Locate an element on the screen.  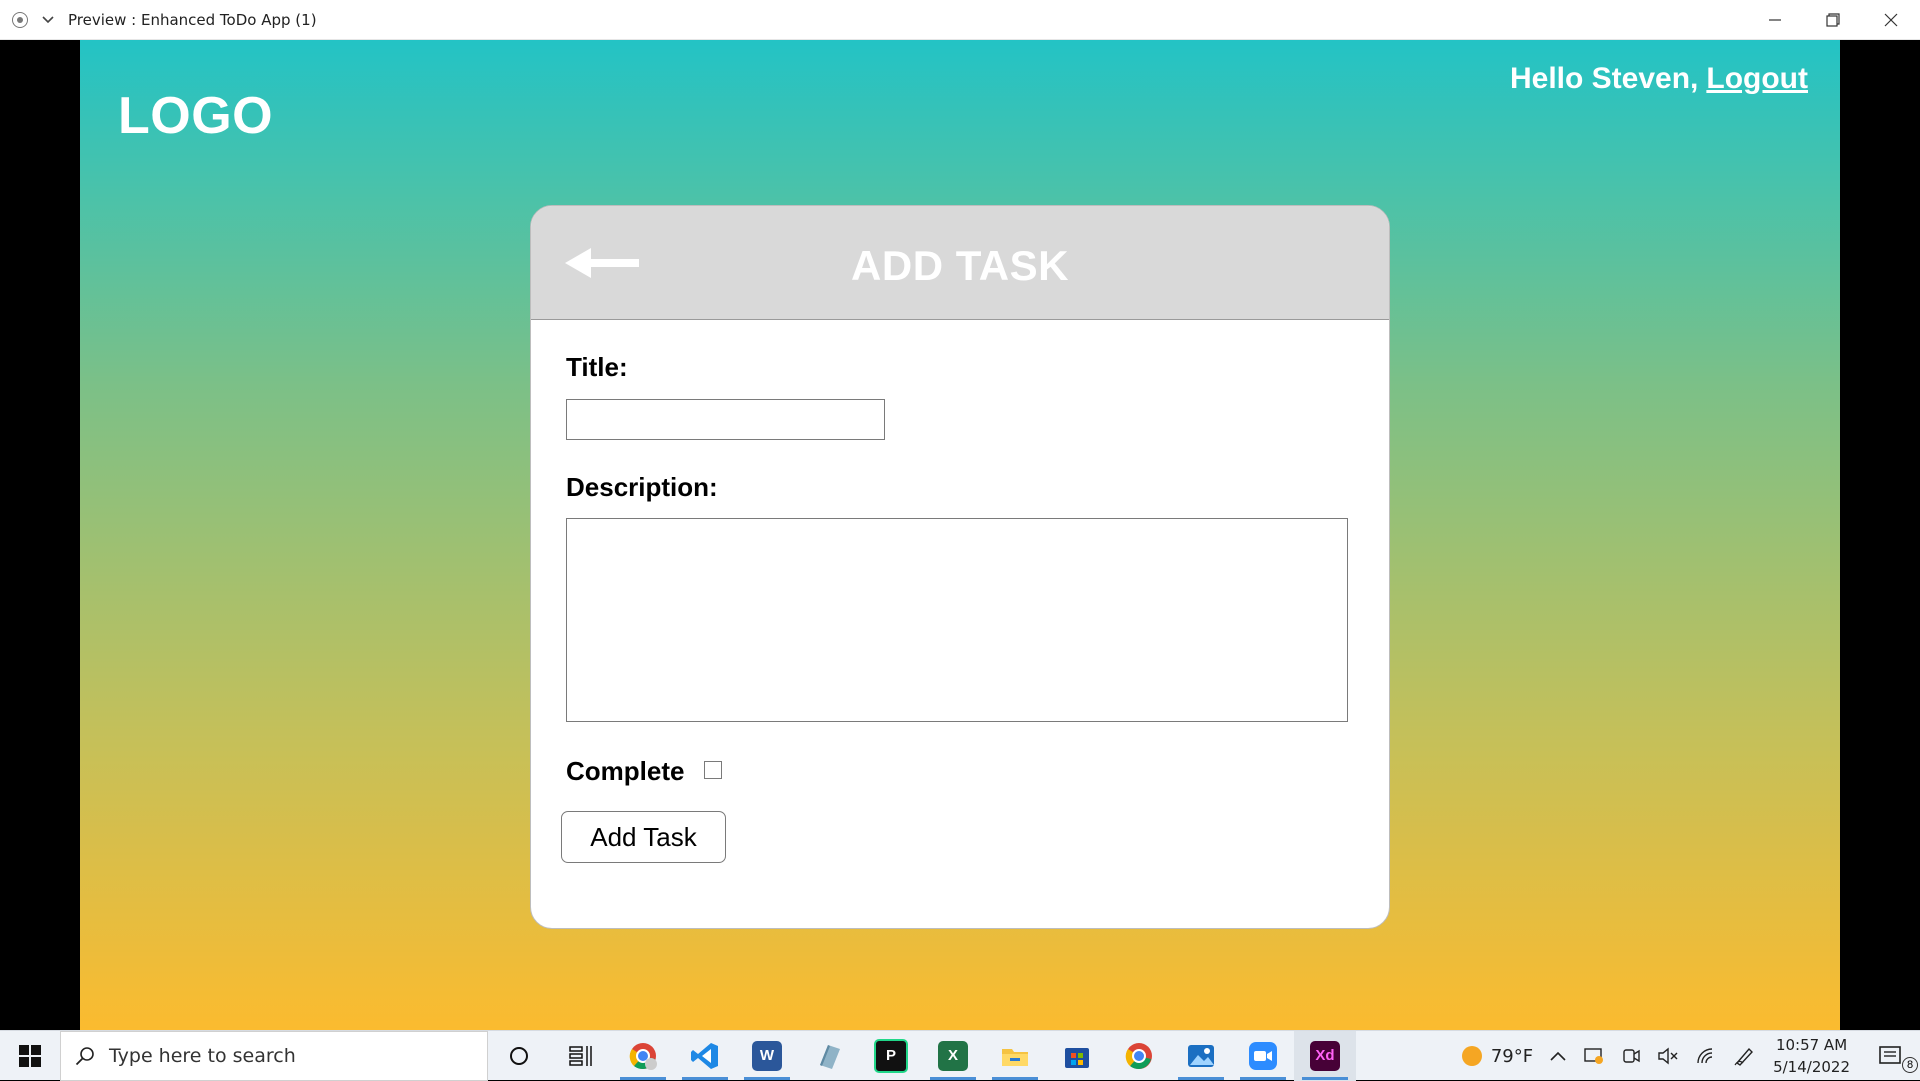
restore-icon is located at coordinates (1833, 20).